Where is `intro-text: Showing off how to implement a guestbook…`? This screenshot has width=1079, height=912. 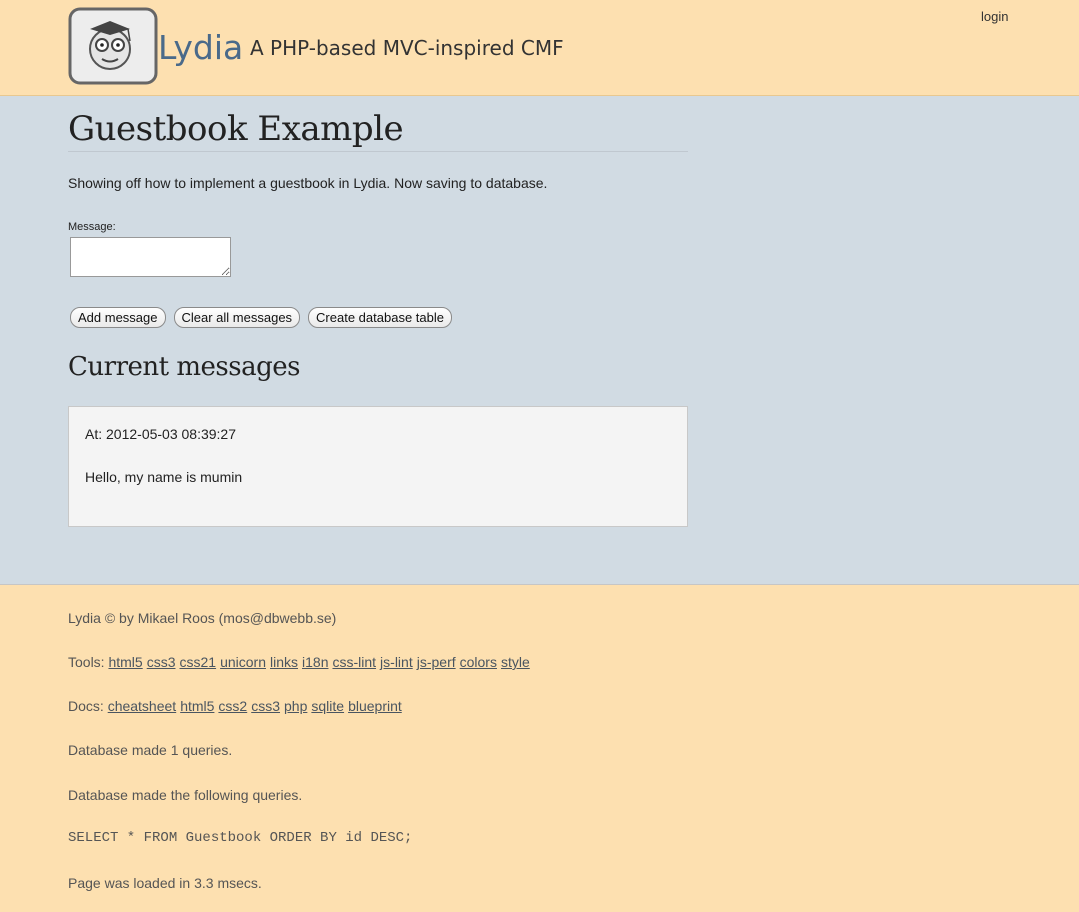
intro-text: Showing off how to implement a guestbook… is located at coordinates (308, 183).